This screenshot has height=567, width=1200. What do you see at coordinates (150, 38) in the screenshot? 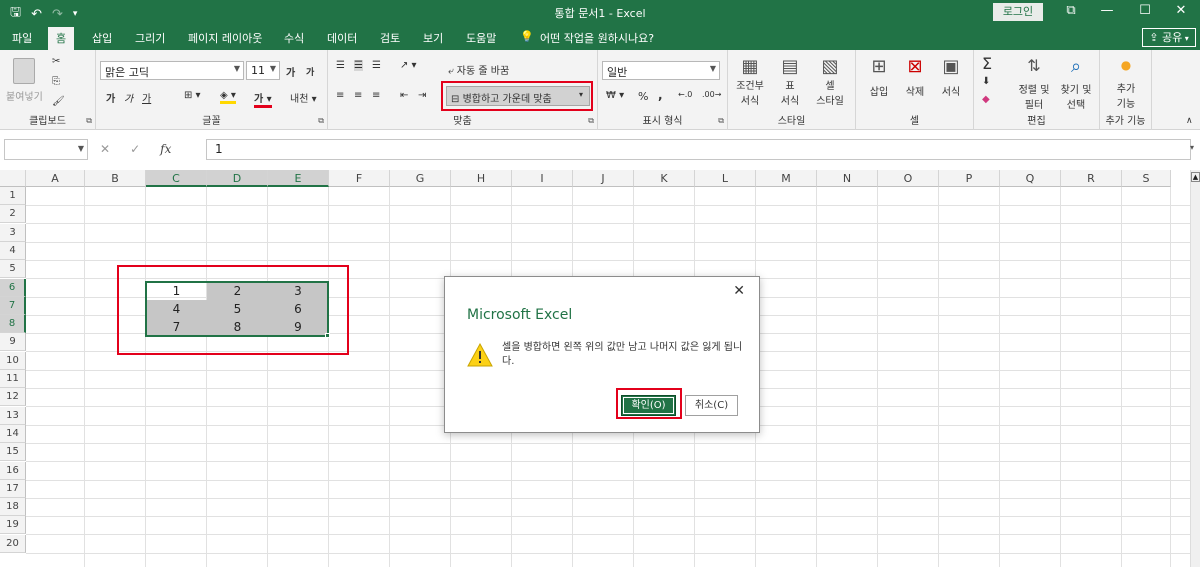
I see `tab-draw: 그리기` at bounding box center [150, 38].